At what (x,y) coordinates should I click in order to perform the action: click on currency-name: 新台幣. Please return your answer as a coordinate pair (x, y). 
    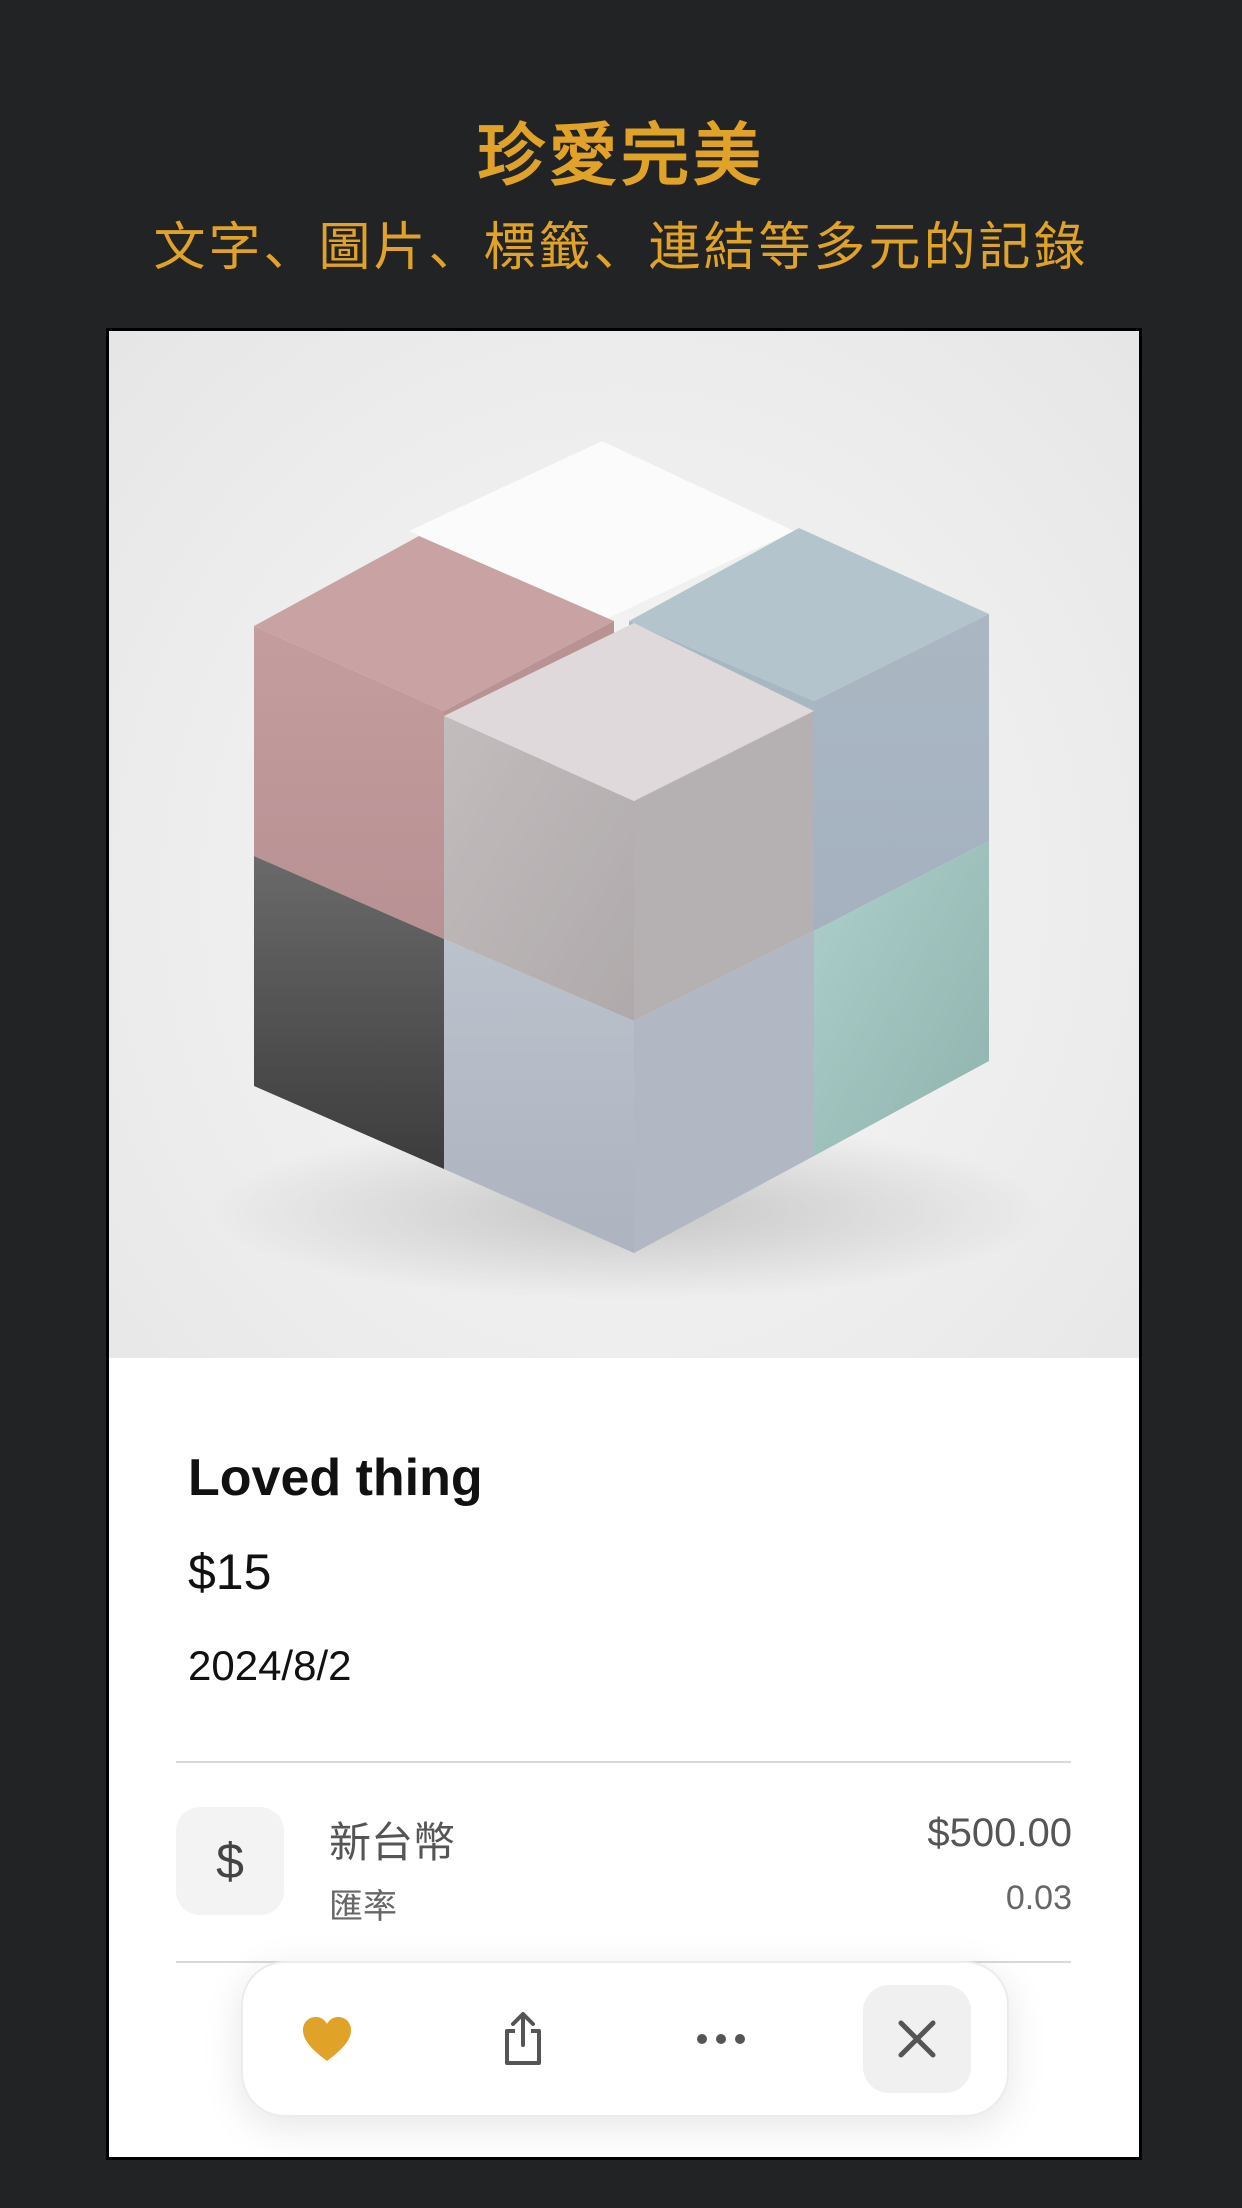
    Looking at the image, I should click on (392, 1842).